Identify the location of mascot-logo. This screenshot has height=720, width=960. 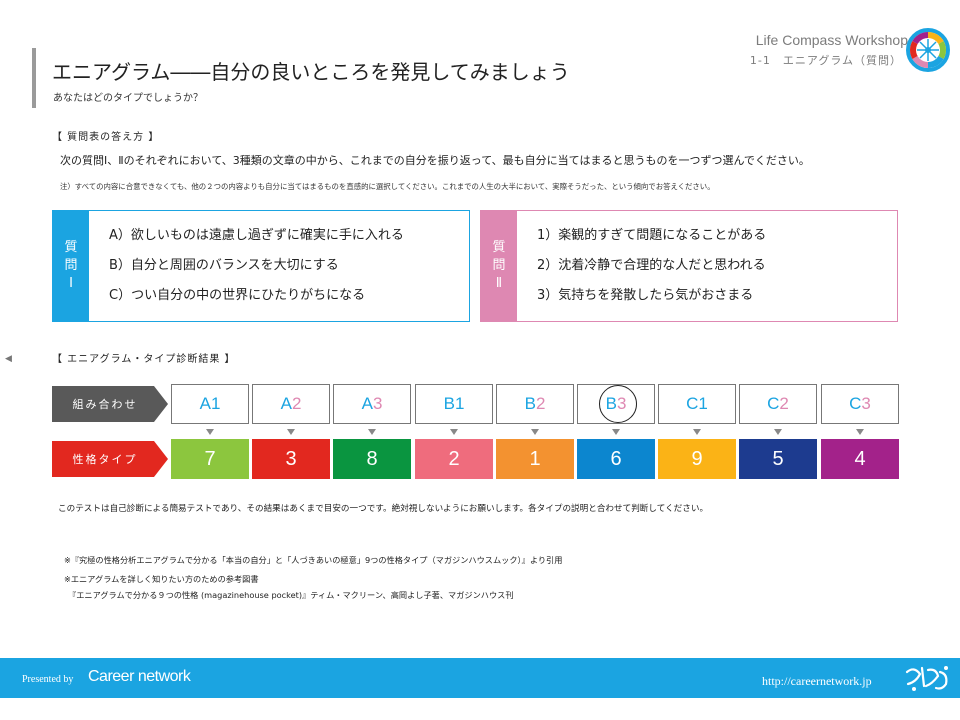
(926, 678).